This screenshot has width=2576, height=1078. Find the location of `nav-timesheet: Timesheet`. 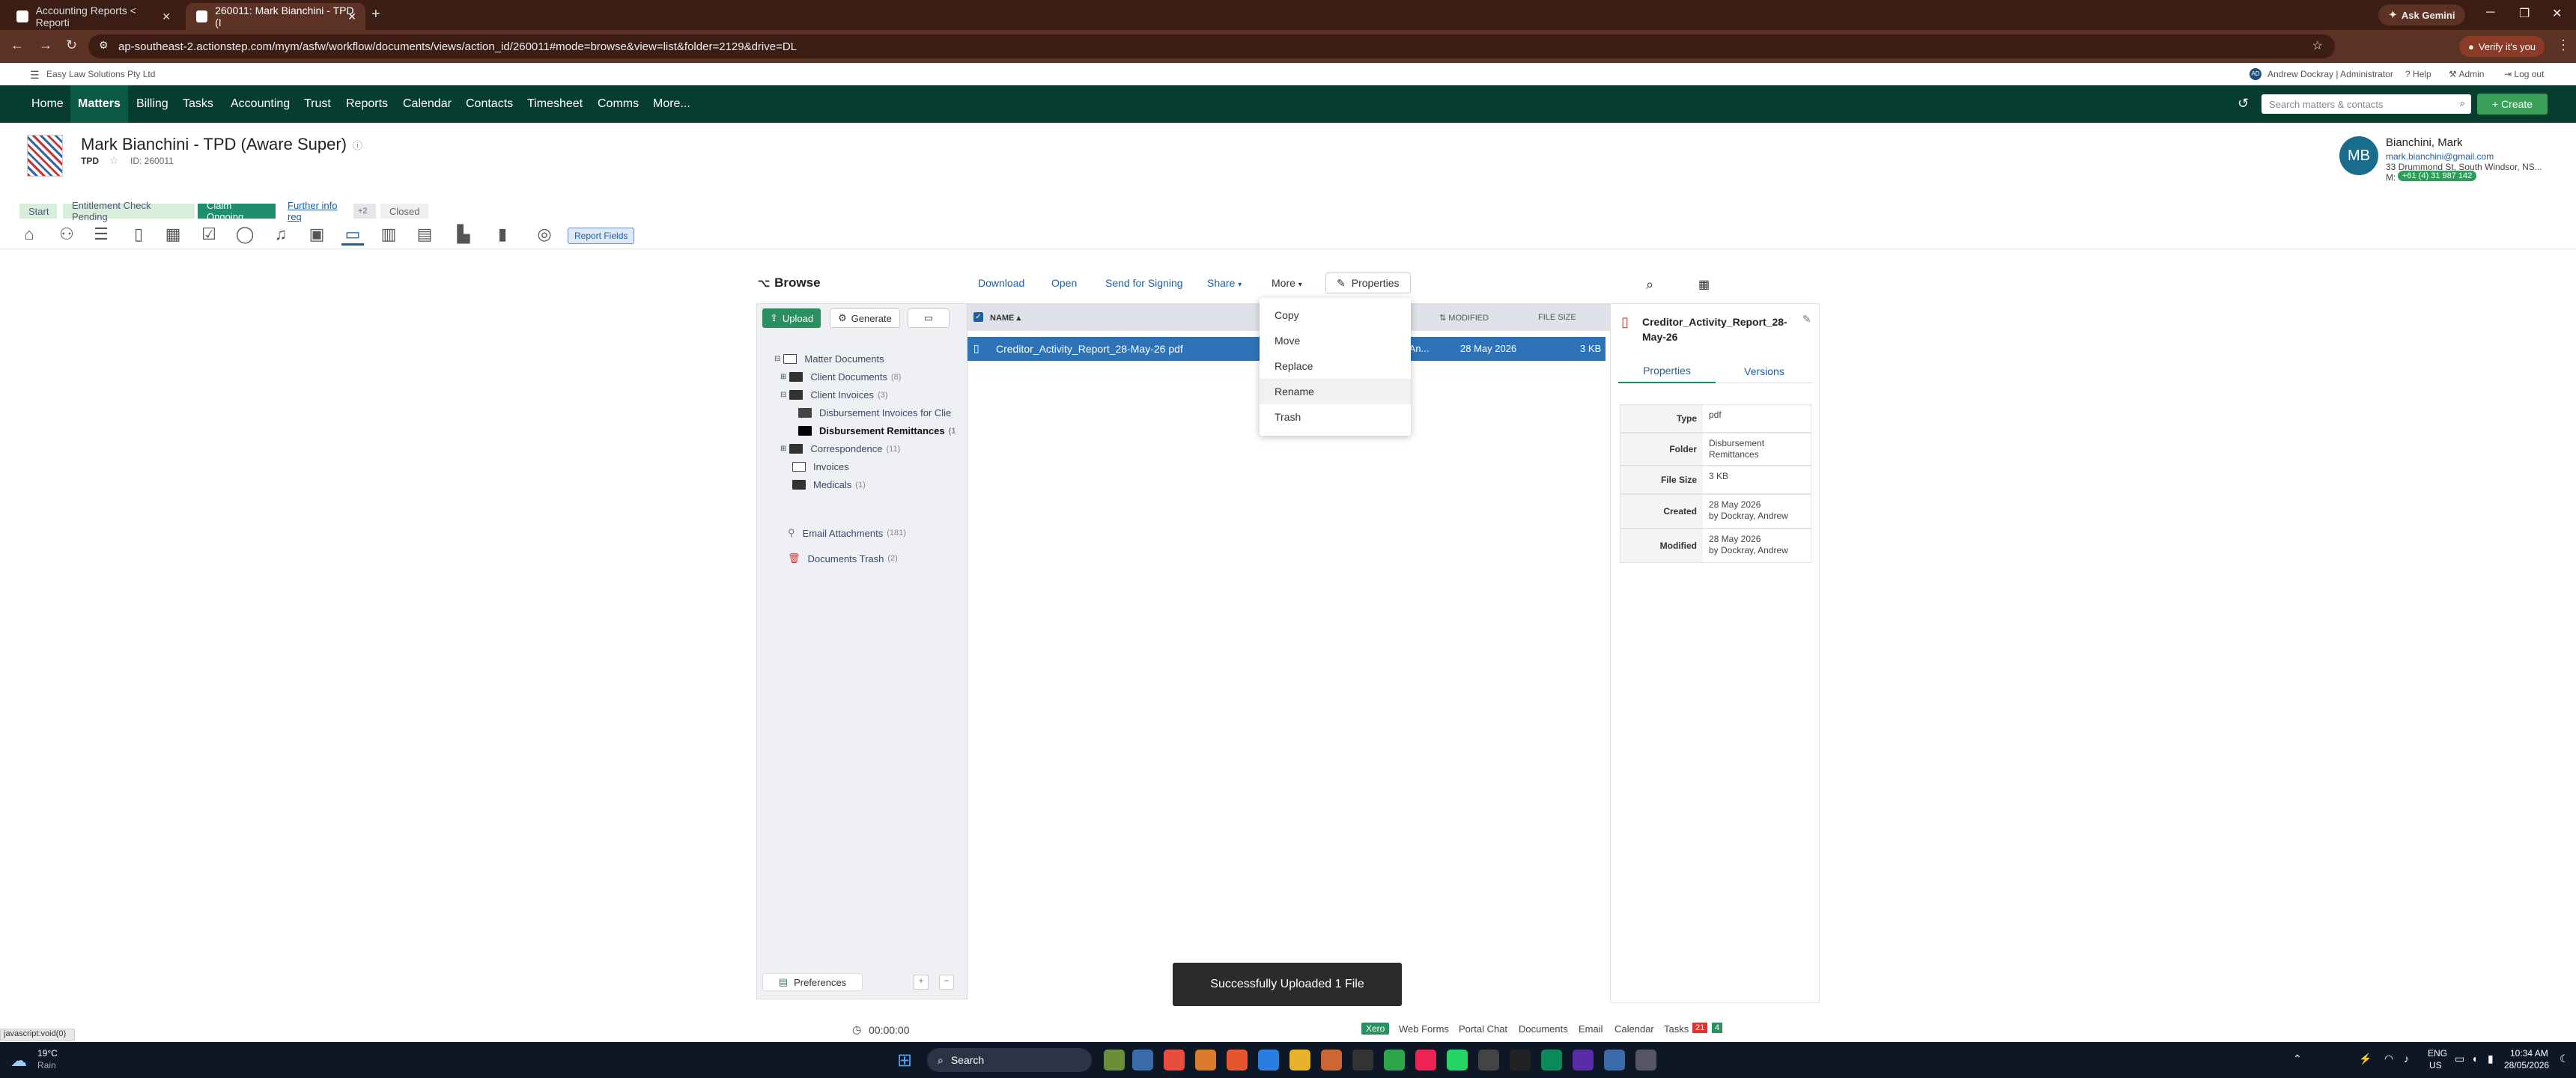

nav-timesheet: Timesheet is located at coordinates (555, 104).